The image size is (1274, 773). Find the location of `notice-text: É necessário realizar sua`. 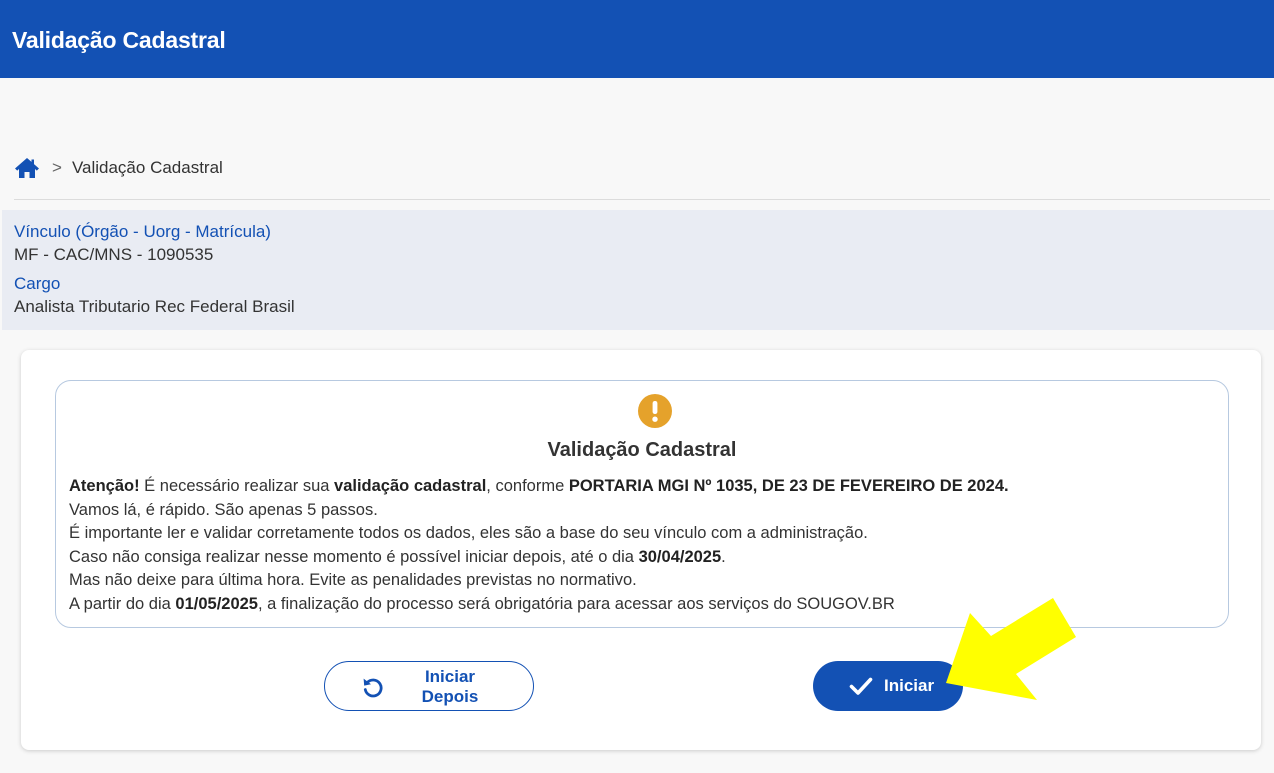

notice-text: É necessário realizar sua is located at coordinates (237, 486).